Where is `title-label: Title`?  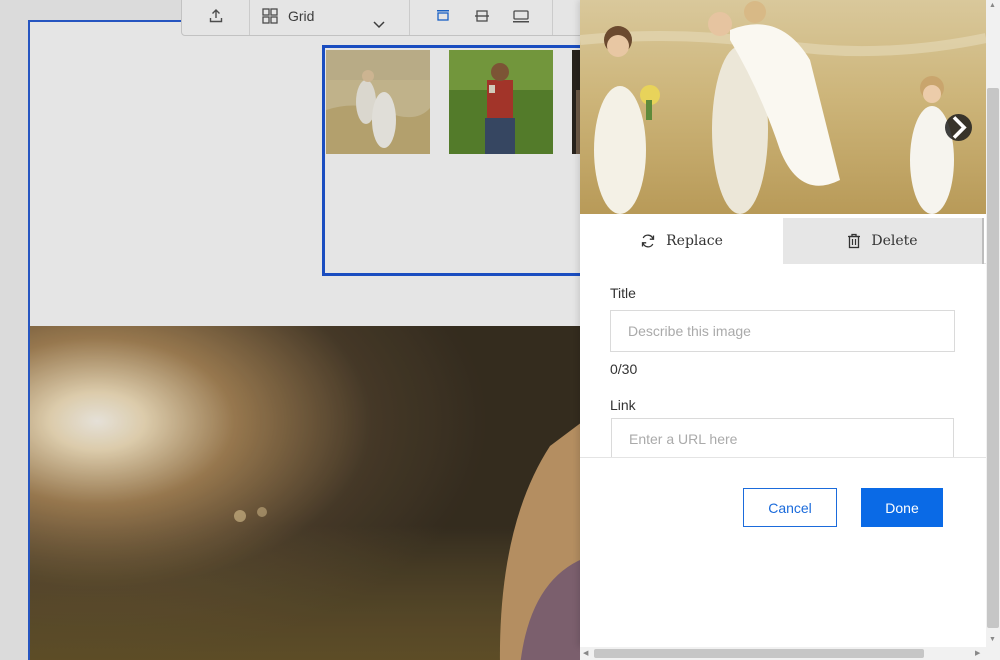 title-label: Title is located at coordinates (623, 293).